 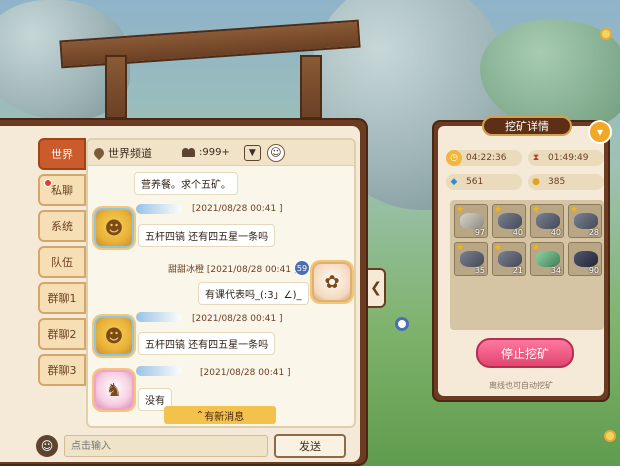 I want to click on tab-label: 群聊3, so click(x=62, y=370).